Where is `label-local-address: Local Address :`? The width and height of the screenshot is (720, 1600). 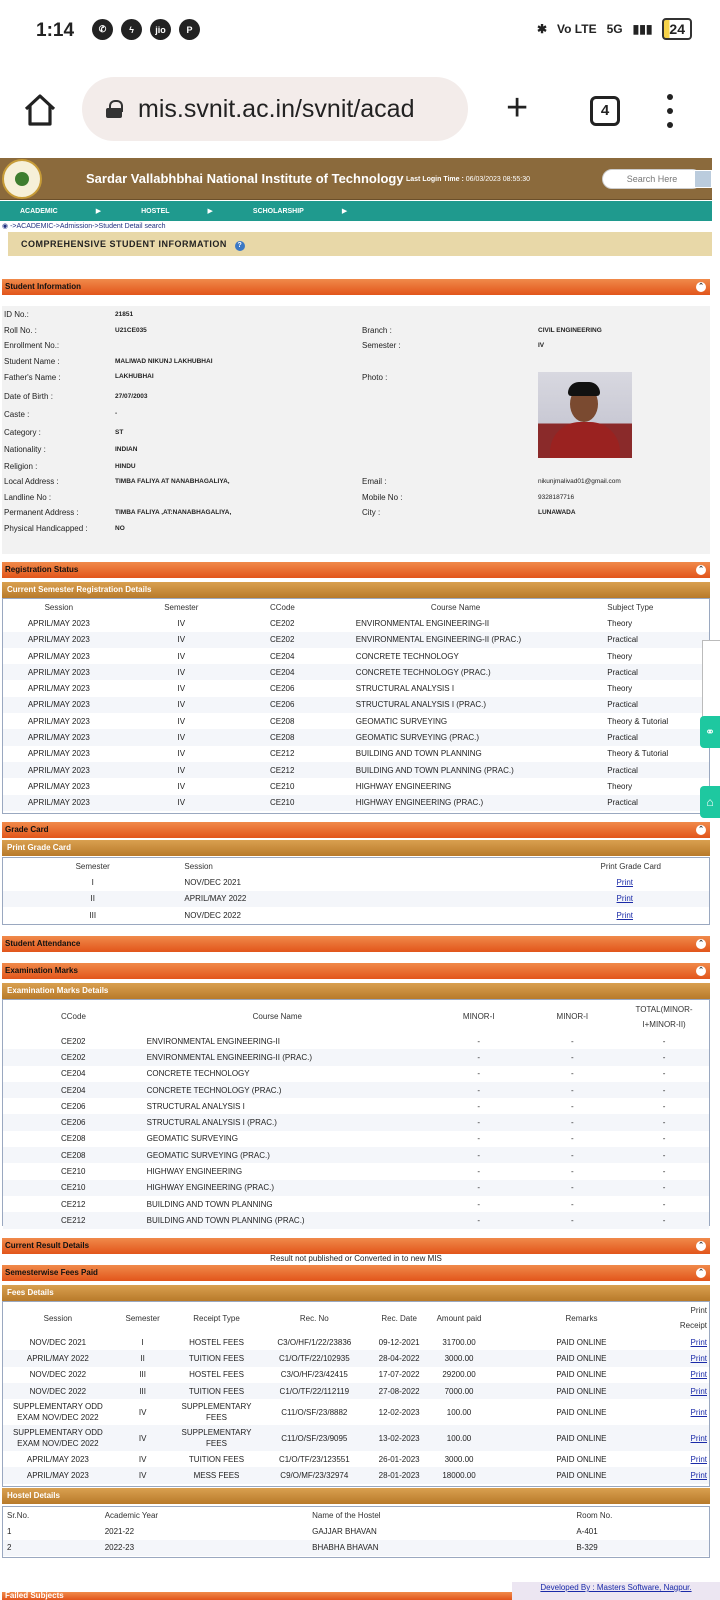
label-local-address: Local Address : is located at coordinates (31, 481).